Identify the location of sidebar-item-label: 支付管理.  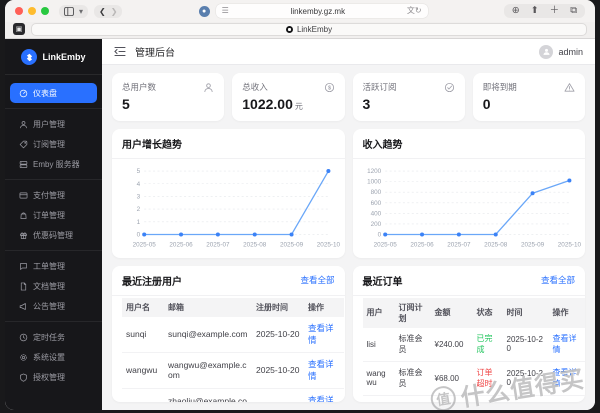
(49, 195).